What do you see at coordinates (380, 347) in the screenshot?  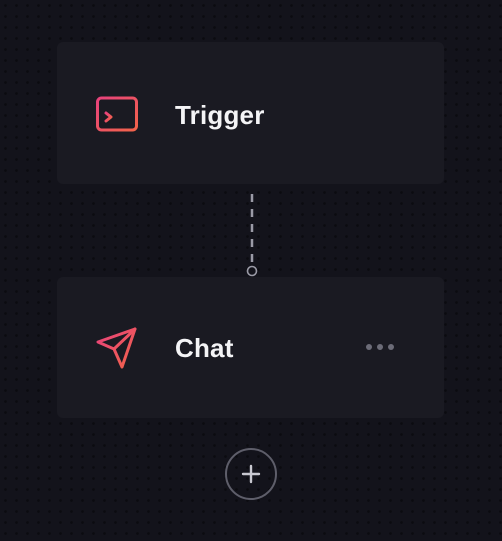 I see `more-options-button` at bounding box center [380, 347].